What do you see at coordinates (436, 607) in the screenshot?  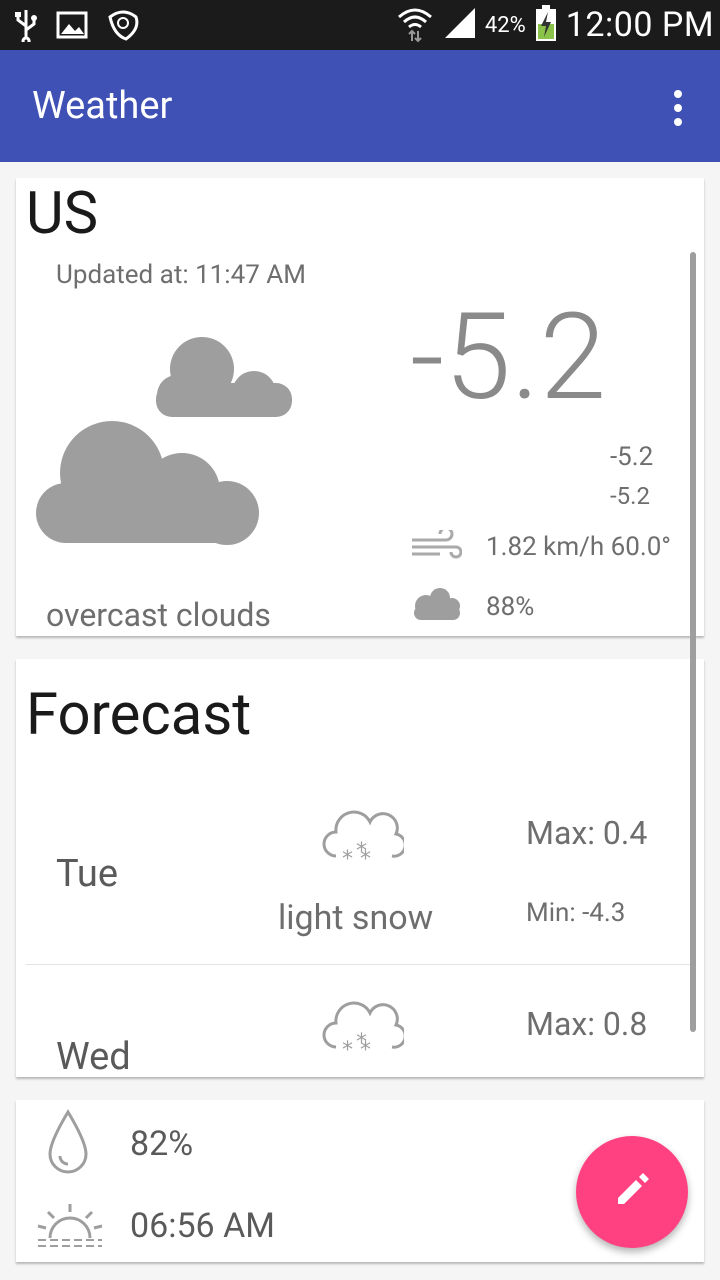 I see `cloudiness-icon` at bounding box center [436, 607].